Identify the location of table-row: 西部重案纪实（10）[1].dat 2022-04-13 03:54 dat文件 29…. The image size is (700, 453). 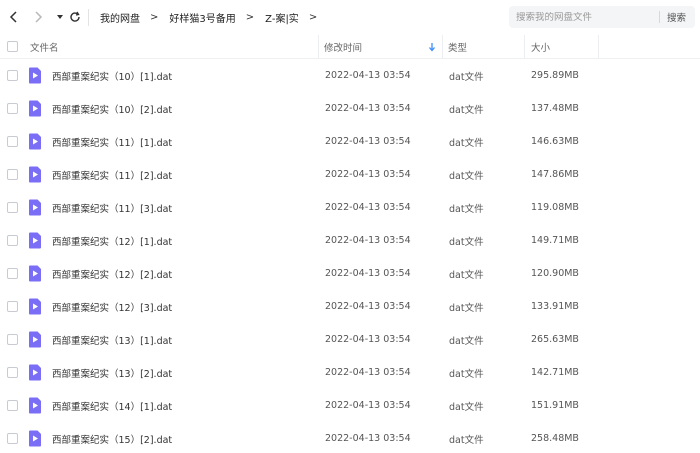
(350, 75).